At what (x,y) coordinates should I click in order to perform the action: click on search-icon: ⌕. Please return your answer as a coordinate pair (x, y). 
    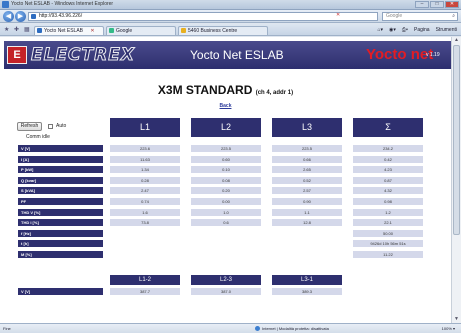
    Looking at the image, I should click on (453, 16).